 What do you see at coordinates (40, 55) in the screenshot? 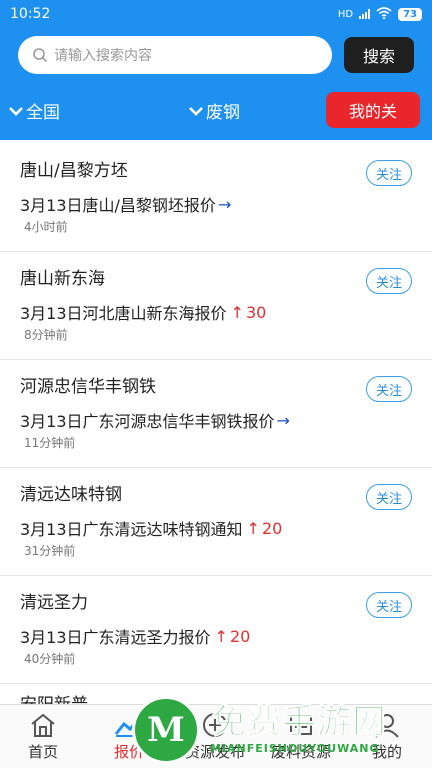
I see `search-icon` at bounding box center [40, 55].